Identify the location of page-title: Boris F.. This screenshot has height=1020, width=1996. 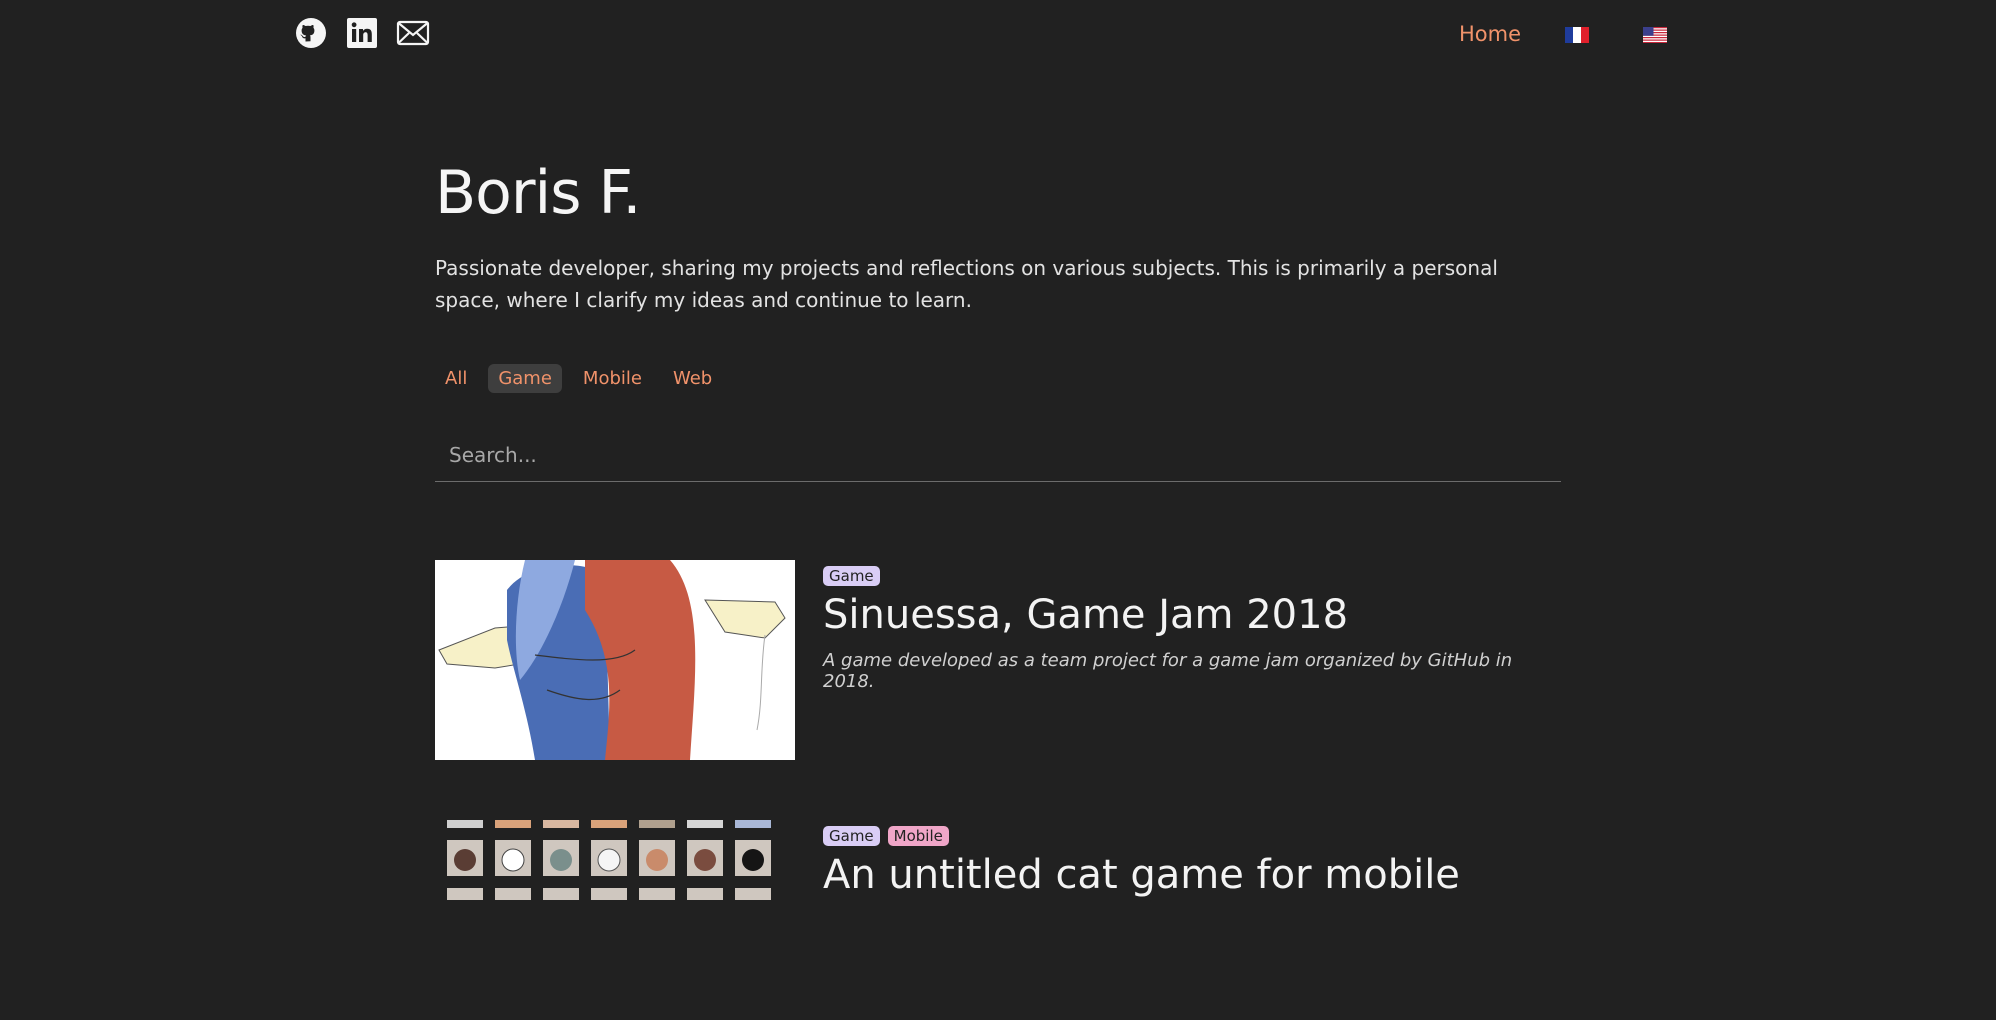
(538, 193).